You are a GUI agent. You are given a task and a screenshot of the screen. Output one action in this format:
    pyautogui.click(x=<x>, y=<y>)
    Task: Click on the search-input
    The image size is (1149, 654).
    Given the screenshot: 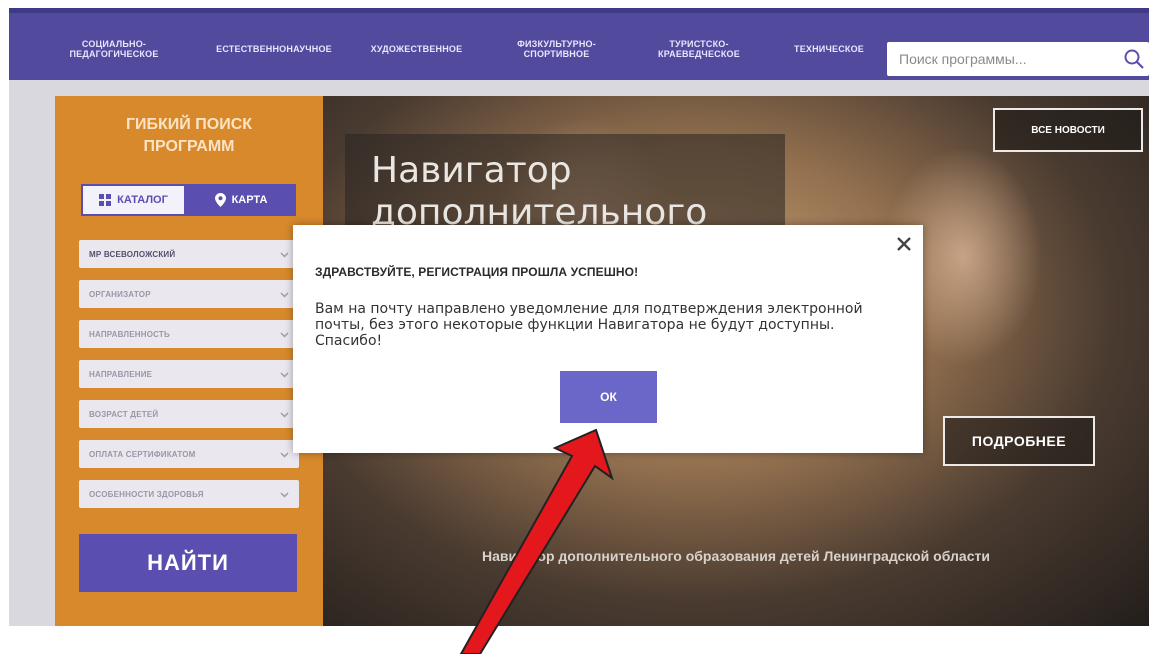 What is the action you would take?
    pyautogui.click(x=1009, y=59)
    